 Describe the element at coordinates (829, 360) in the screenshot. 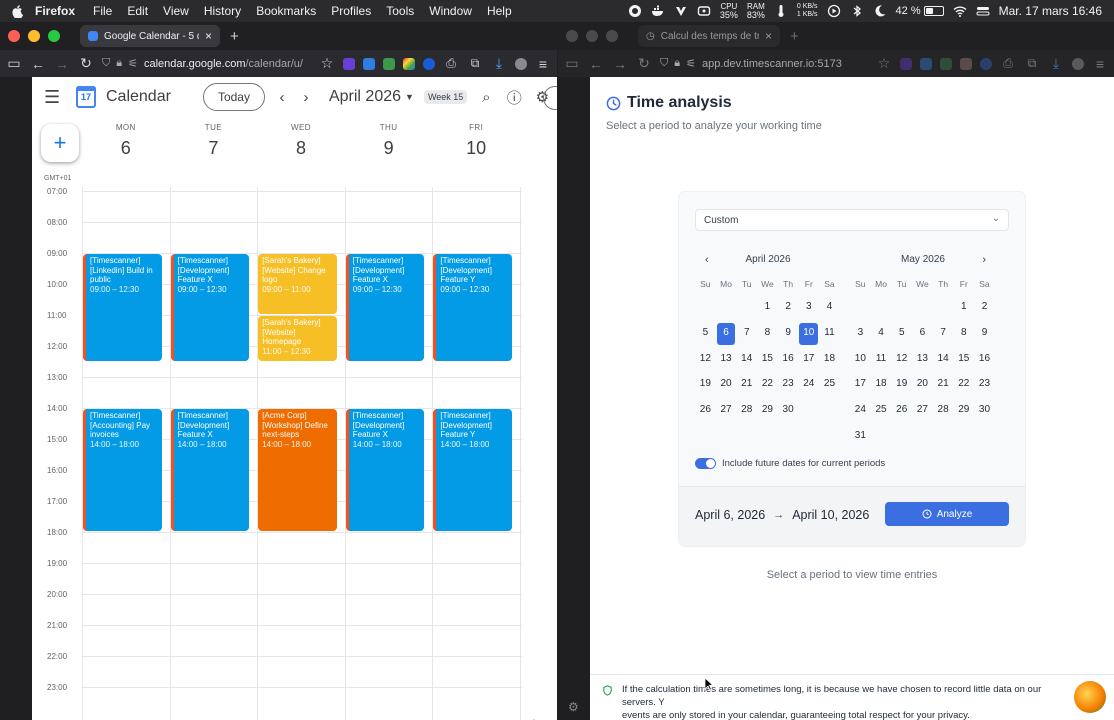

I see `calendar-day: 18` at that location.